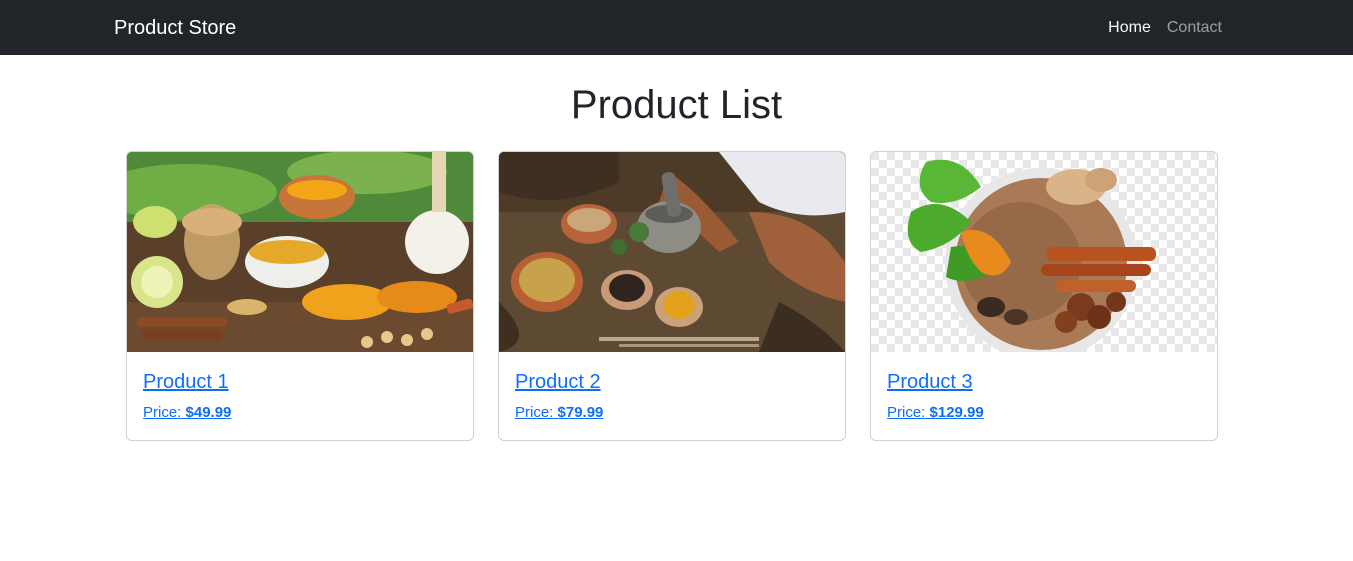  Describe the element at coordinates (676, 27) in the screenshot. I see `navbar: Product Store Home Contact` at that location.